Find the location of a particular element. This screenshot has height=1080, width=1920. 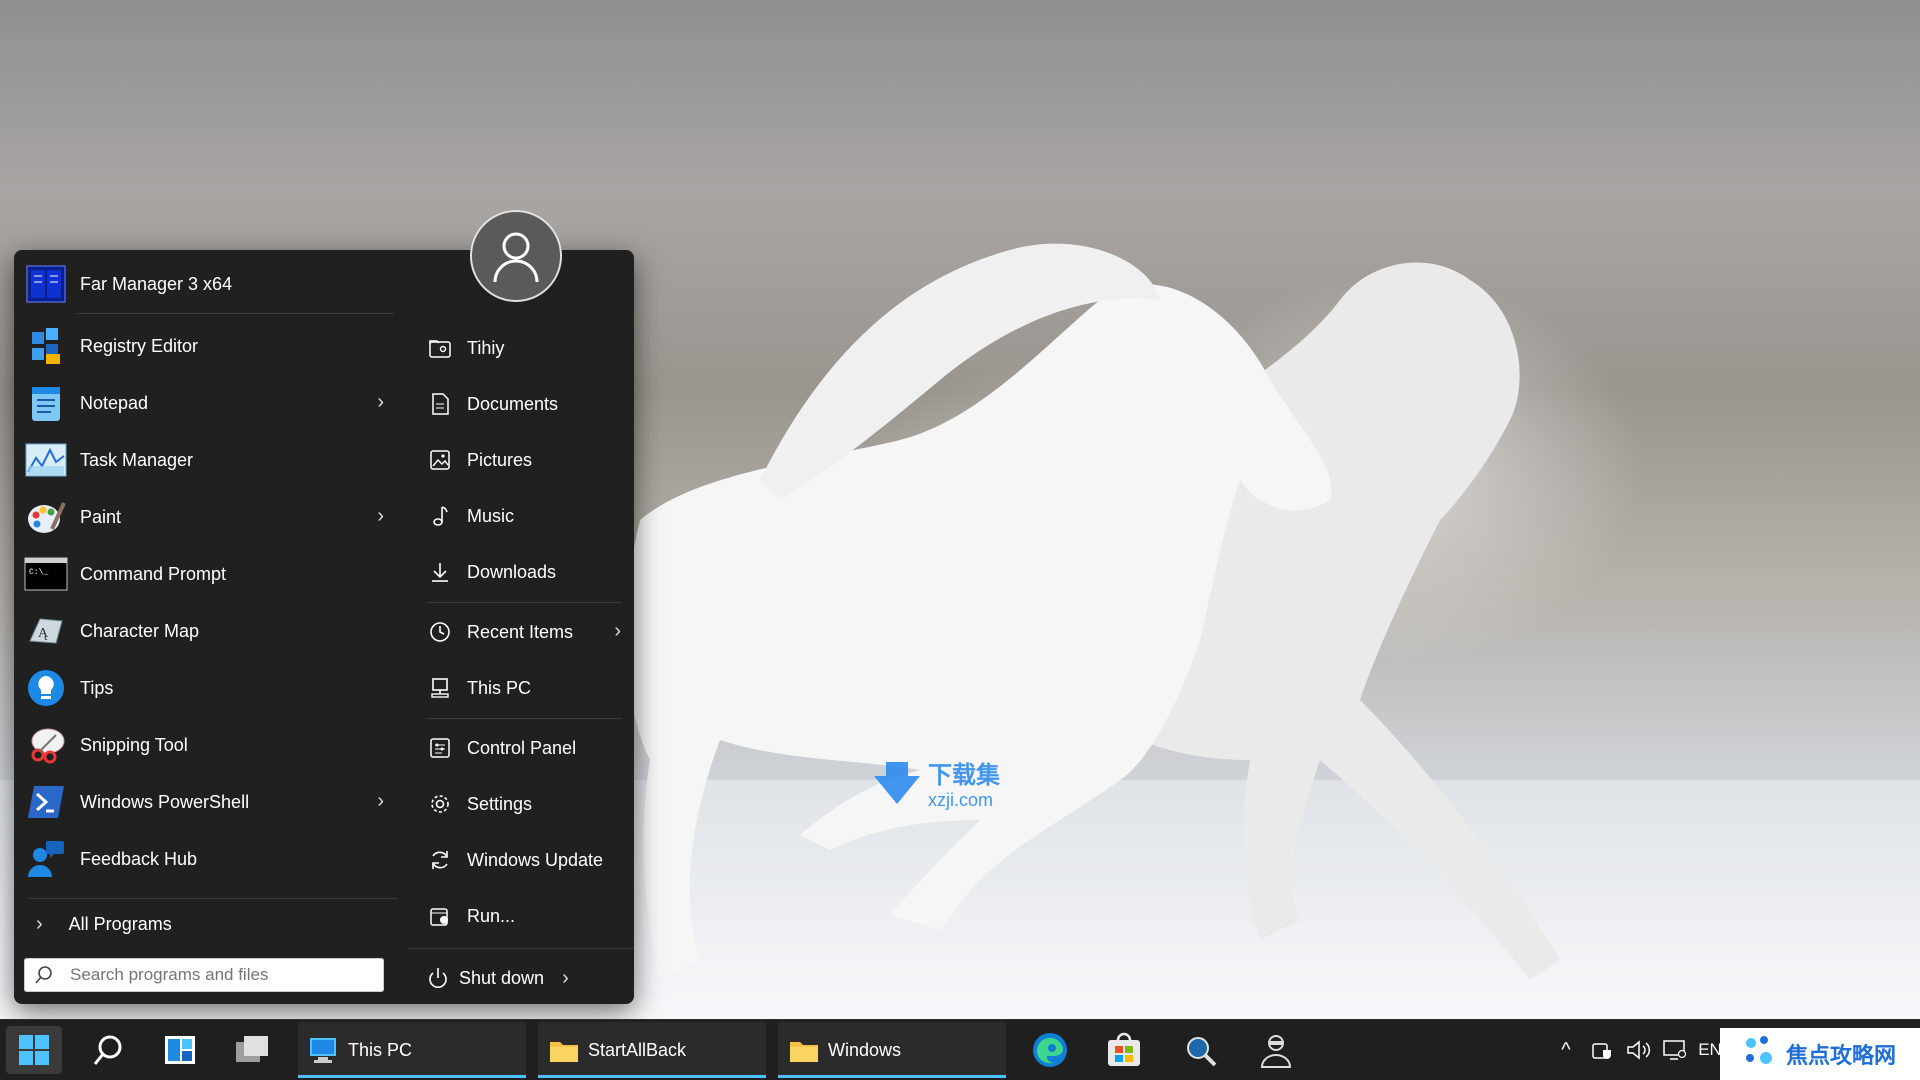

magnifier-app-button is located at coordinates (1200, 1050).